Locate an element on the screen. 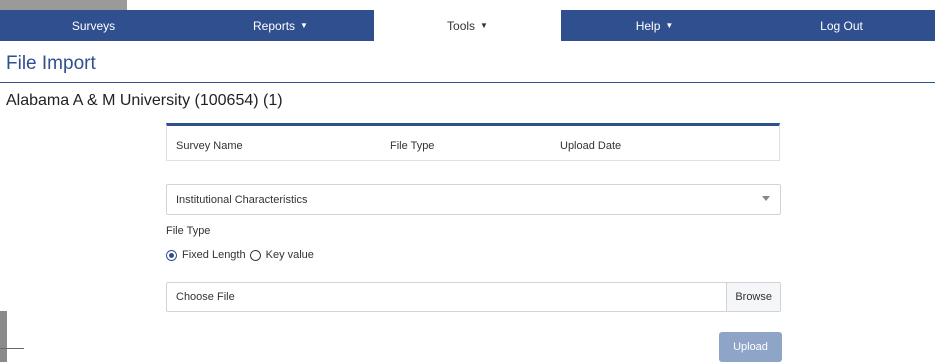 The image size is (935, 362). nav-surveys: Surveys is located at coordinates (93, 25).